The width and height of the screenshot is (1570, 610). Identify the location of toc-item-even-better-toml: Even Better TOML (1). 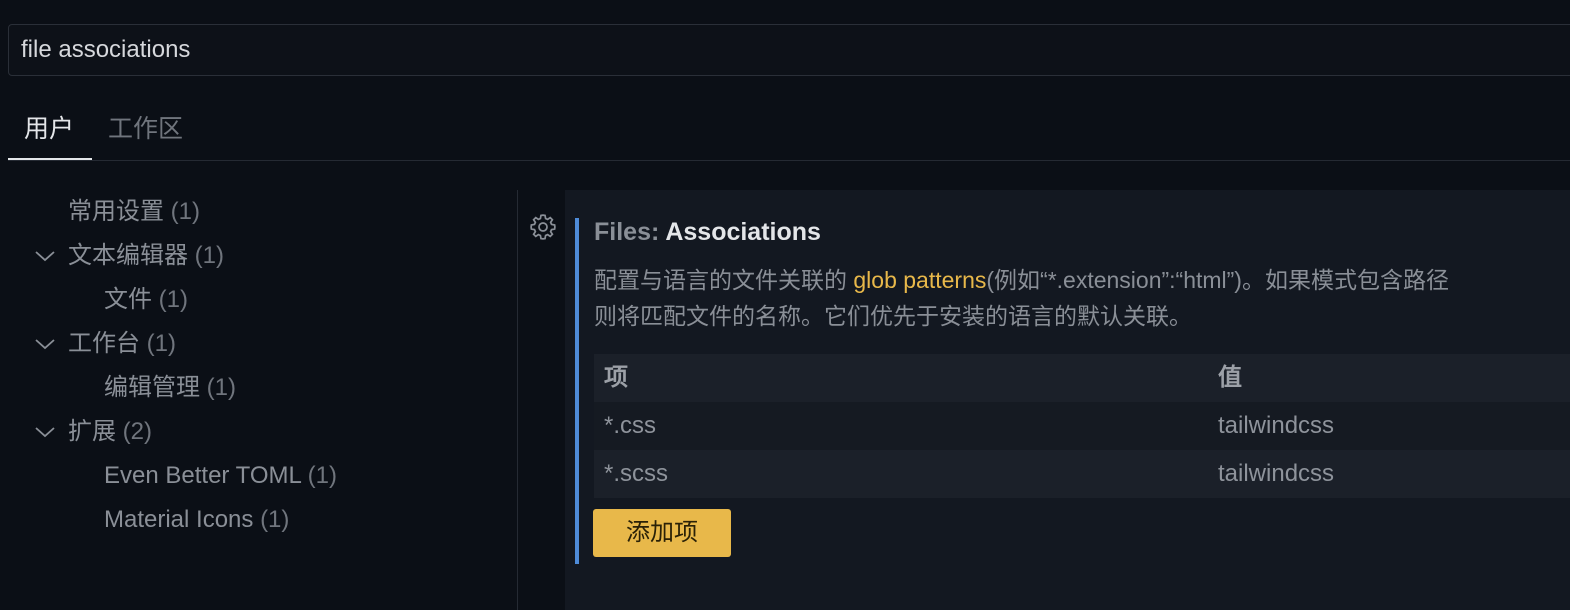
(220, 476).